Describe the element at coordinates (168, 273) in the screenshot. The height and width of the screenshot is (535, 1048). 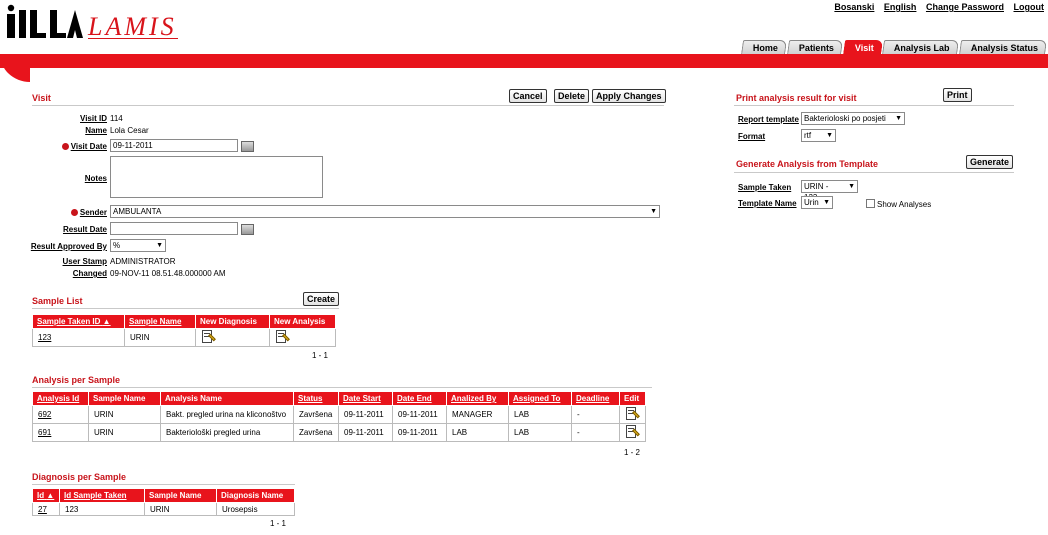
I see `changed-value: 09-NOV-11 08.51.48.000000 AM` at that location.